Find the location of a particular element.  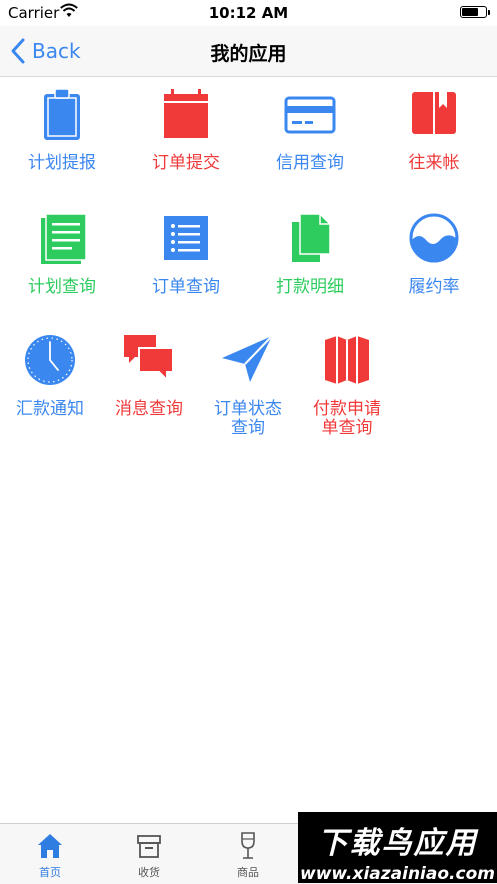

wine-glass-icon is located at coordinates (248, 845).